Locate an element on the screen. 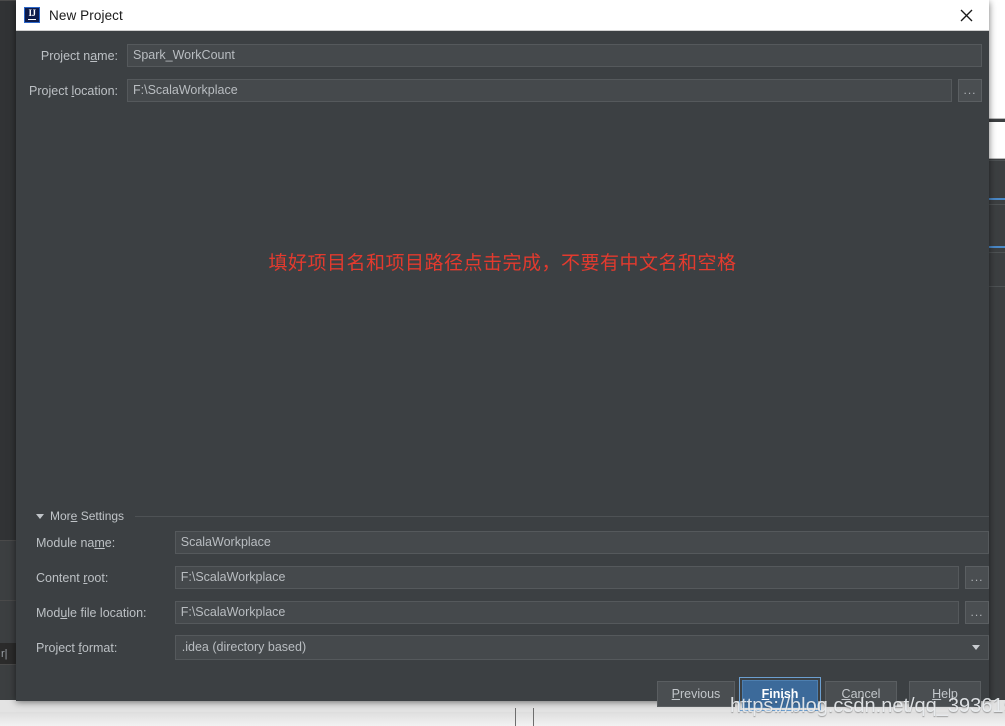  bg-left-panel-bottom is located at coordinates (8, 682).